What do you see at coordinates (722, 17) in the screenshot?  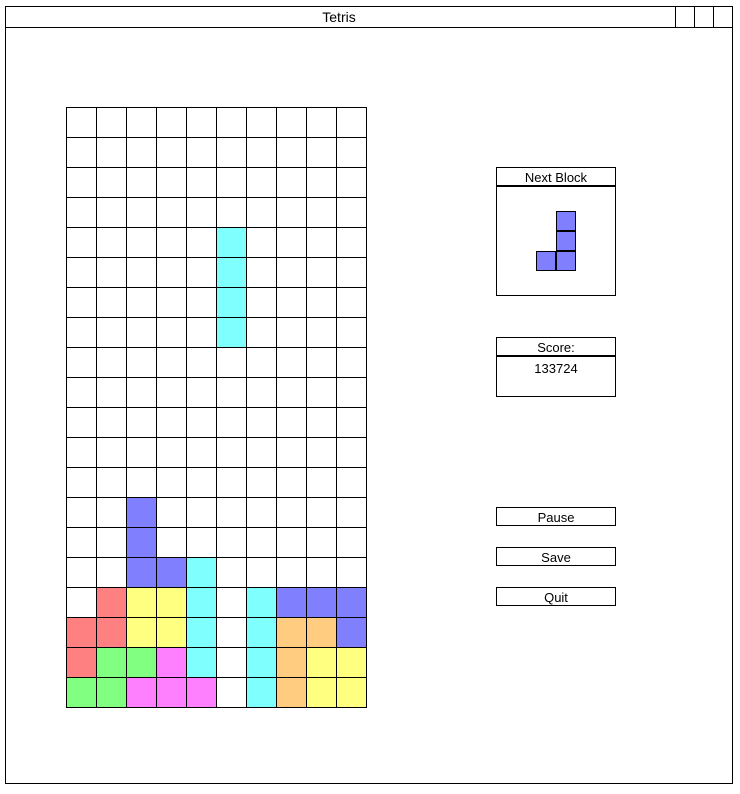 I see `close-button` at bounding box center [722, 17].